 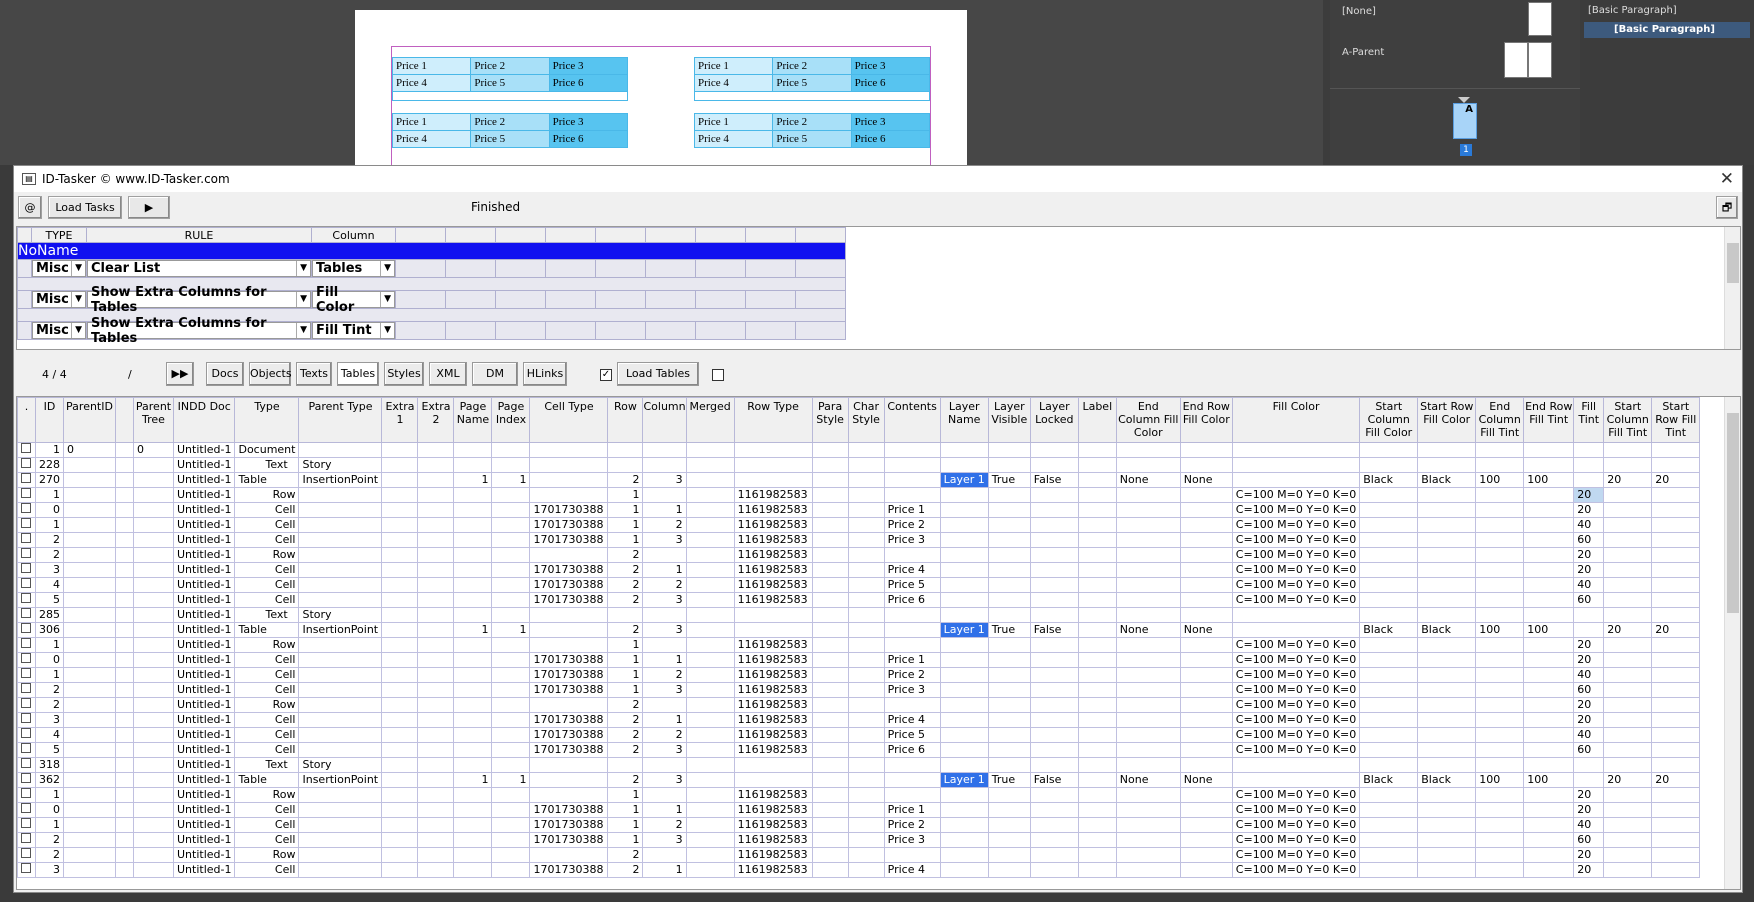 What do you see at coordinates (199, 331) in the screenshot?
I see `rule-select: Show Extra Columns for Tables ▼` at bounding box center [199, 331].